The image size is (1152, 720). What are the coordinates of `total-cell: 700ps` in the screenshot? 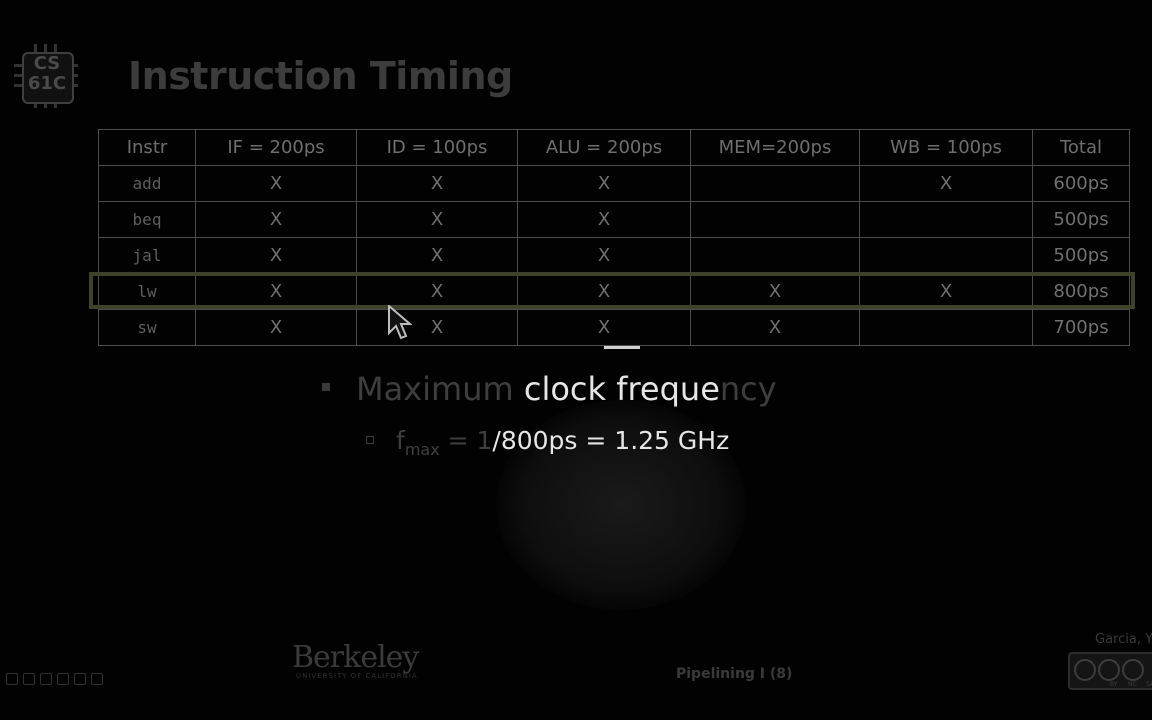 It's located at (1081, 327).